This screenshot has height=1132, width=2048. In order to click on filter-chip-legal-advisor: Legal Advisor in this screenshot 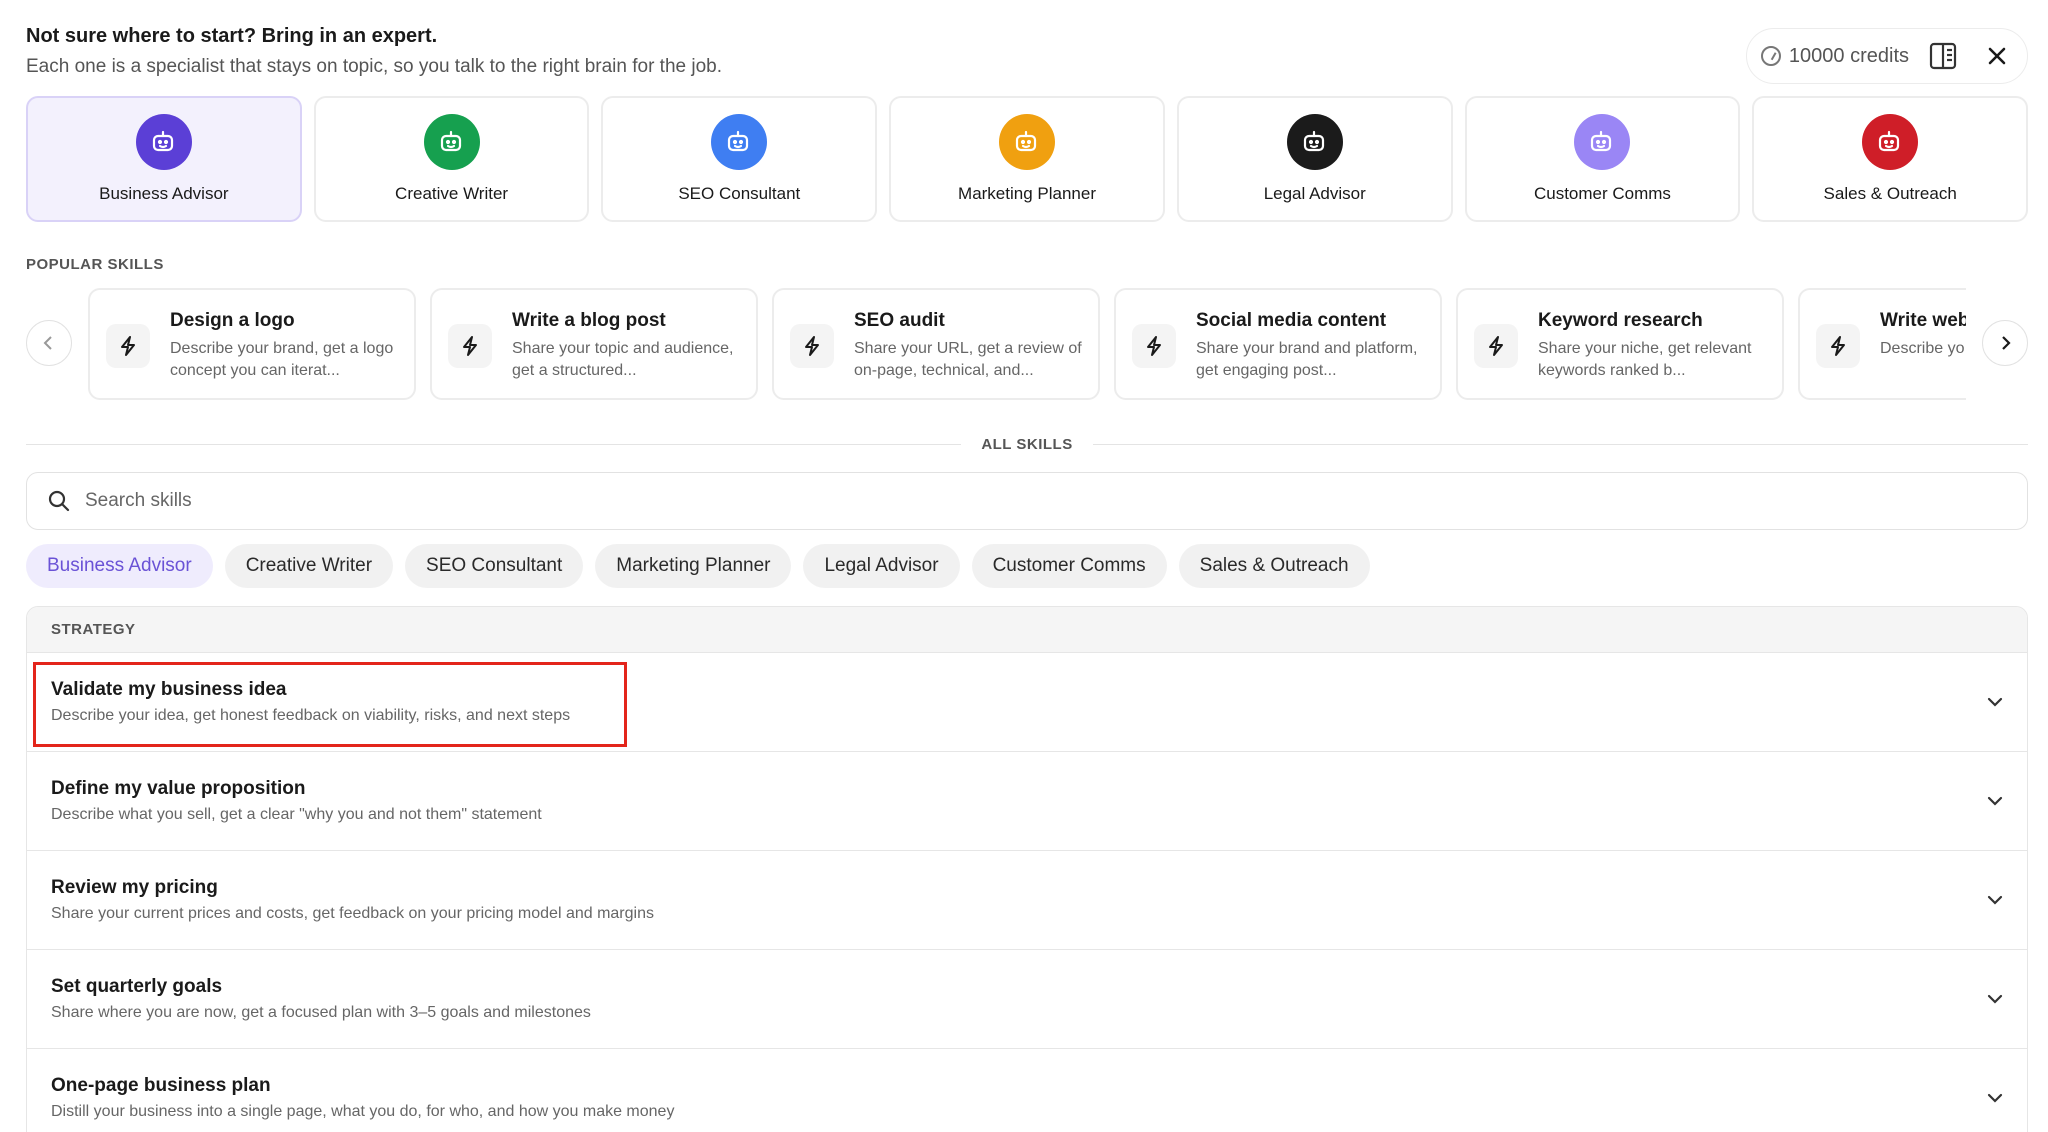, I will do `click(881, 566)`.